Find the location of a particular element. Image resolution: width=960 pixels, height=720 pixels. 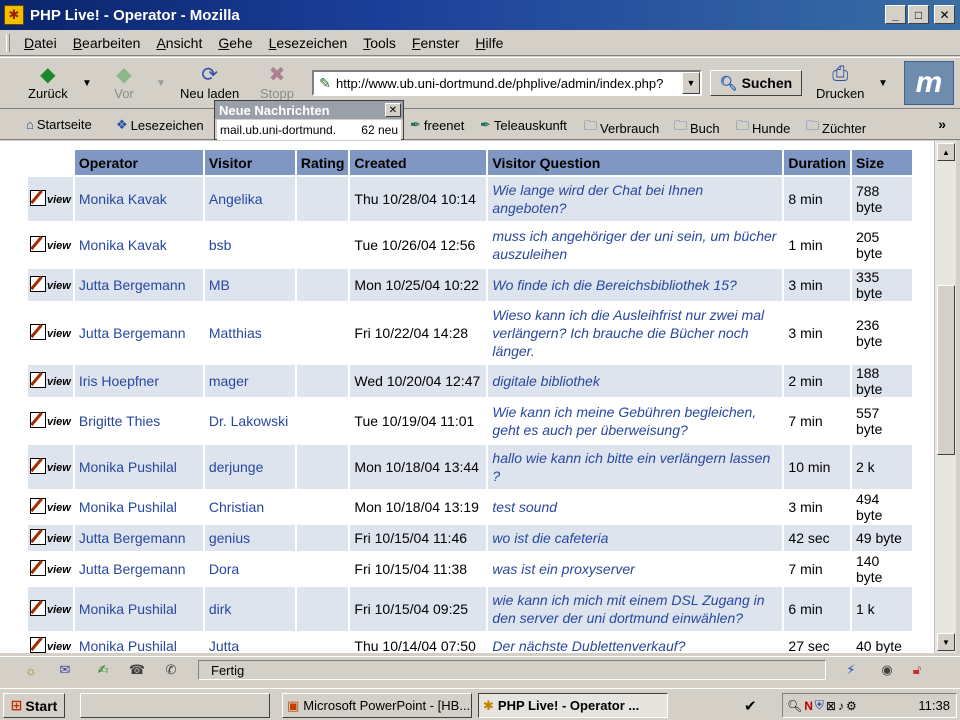

reload-button: ⟳ Neu laden is located at coordinates (209, 82).